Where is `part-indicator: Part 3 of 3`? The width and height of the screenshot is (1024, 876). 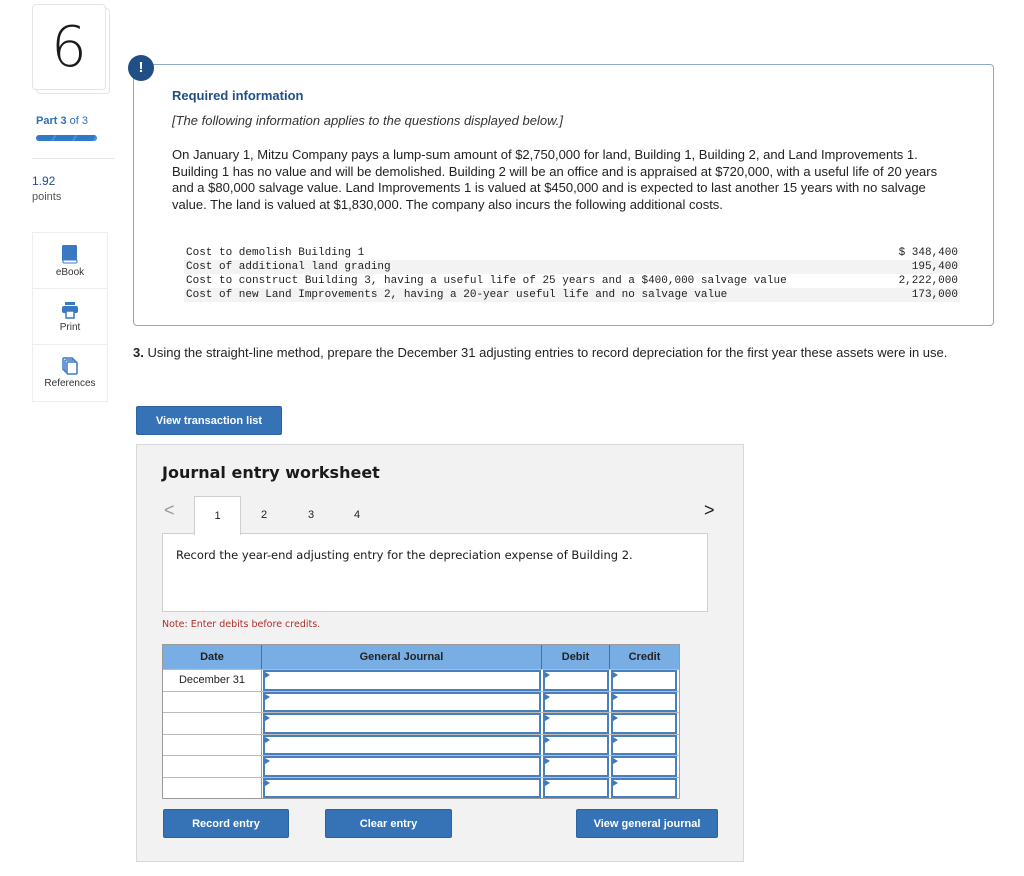
part-indicator: Part 3 of 3 is located at coordinates (62, 121).